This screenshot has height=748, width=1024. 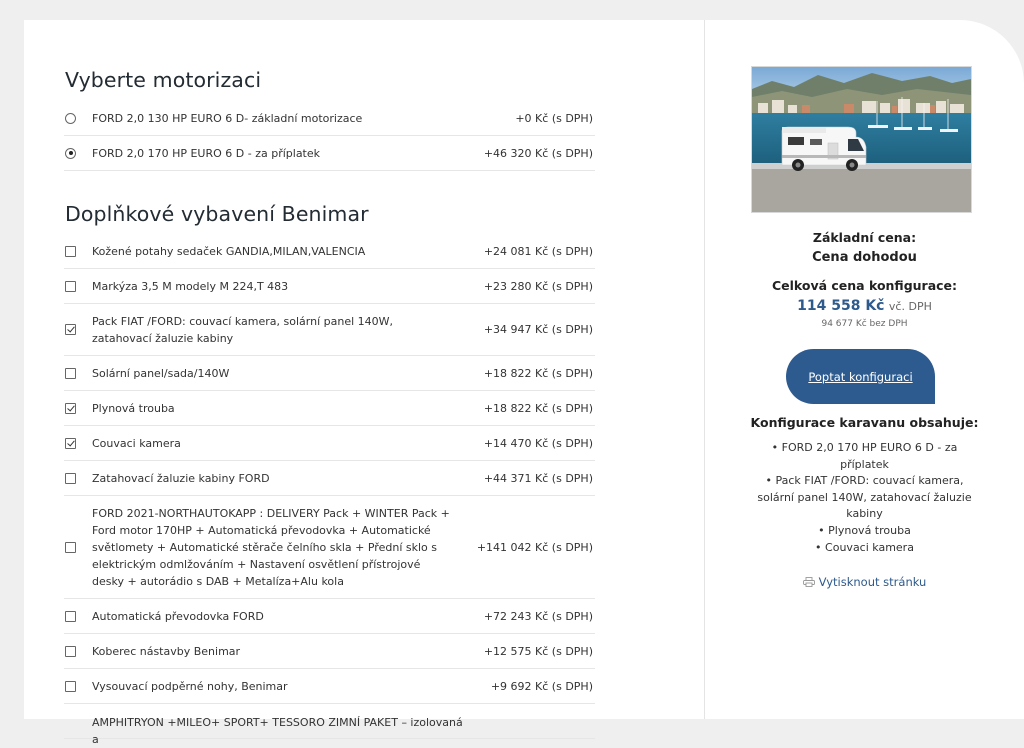 I want to click on option-name: Vysouvací podpěrné nohy, Benimar, so click(x=190, y=686).